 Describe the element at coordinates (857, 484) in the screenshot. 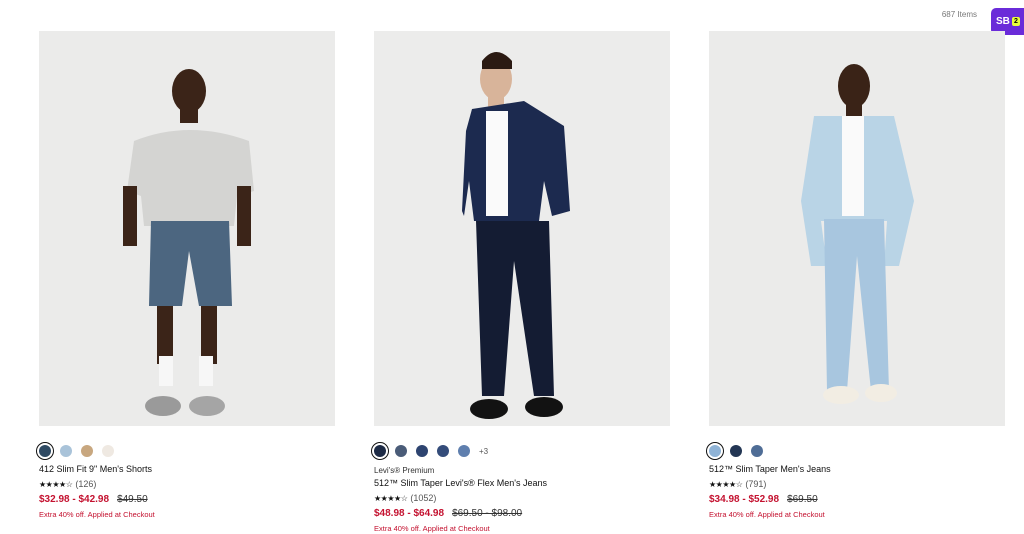

I see `product-rating: ★★★★☆ (791)` at that location.